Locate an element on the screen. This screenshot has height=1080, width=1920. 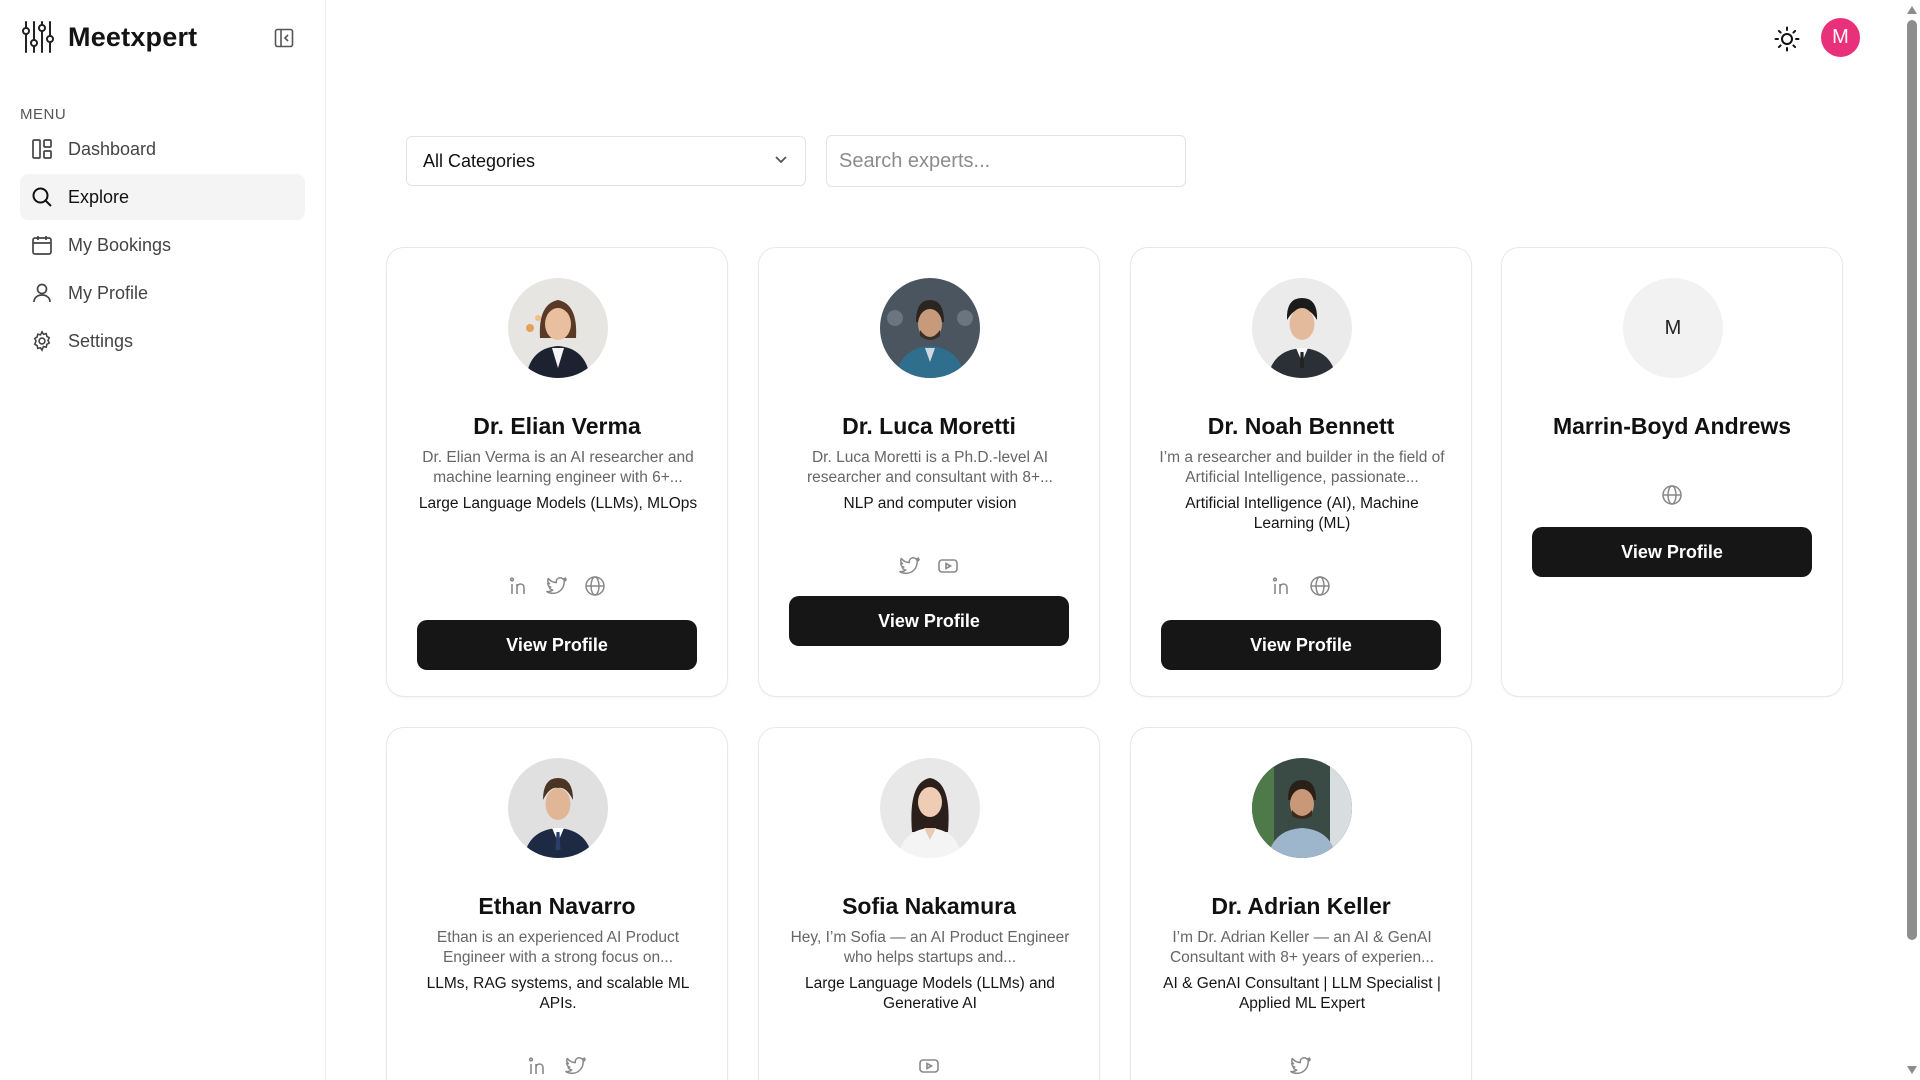
expert-name: Ethan Navarro is located at coordinates (557, 906).